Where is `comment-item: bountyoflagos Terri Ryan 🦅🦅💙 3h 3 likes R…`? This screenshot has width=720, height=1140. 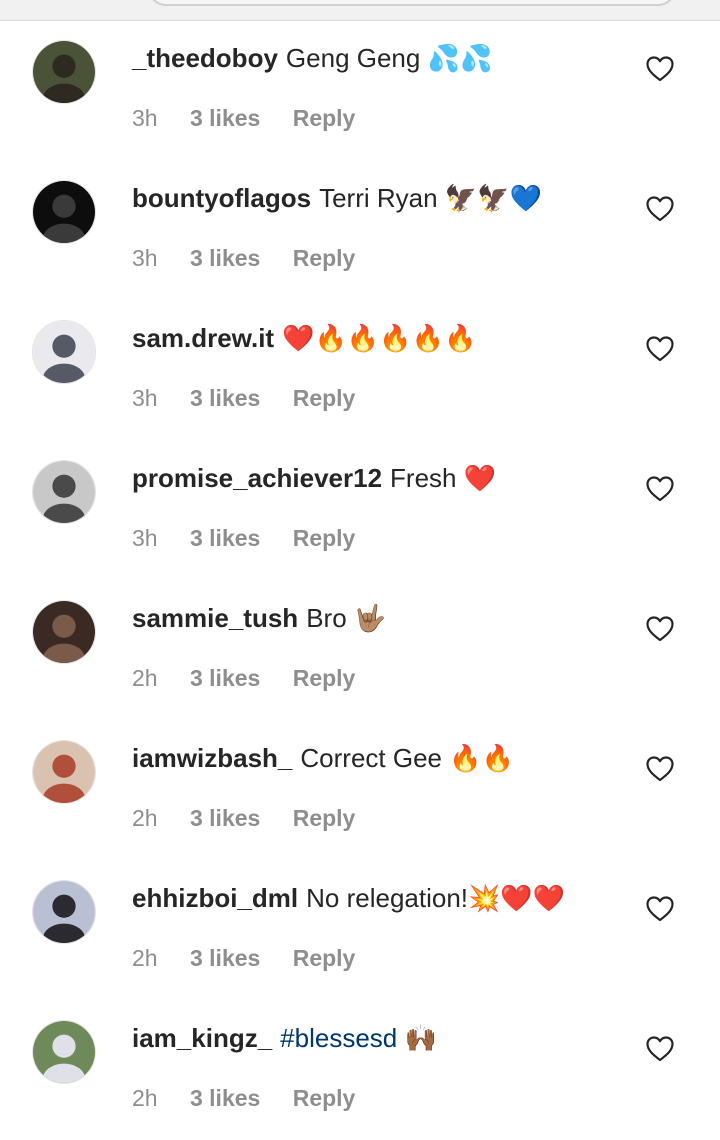
comment-item: bountyoflagos Terri Ryan 🦅🦅💙 3h 3 likes R… is located at coordinates (360, 230).